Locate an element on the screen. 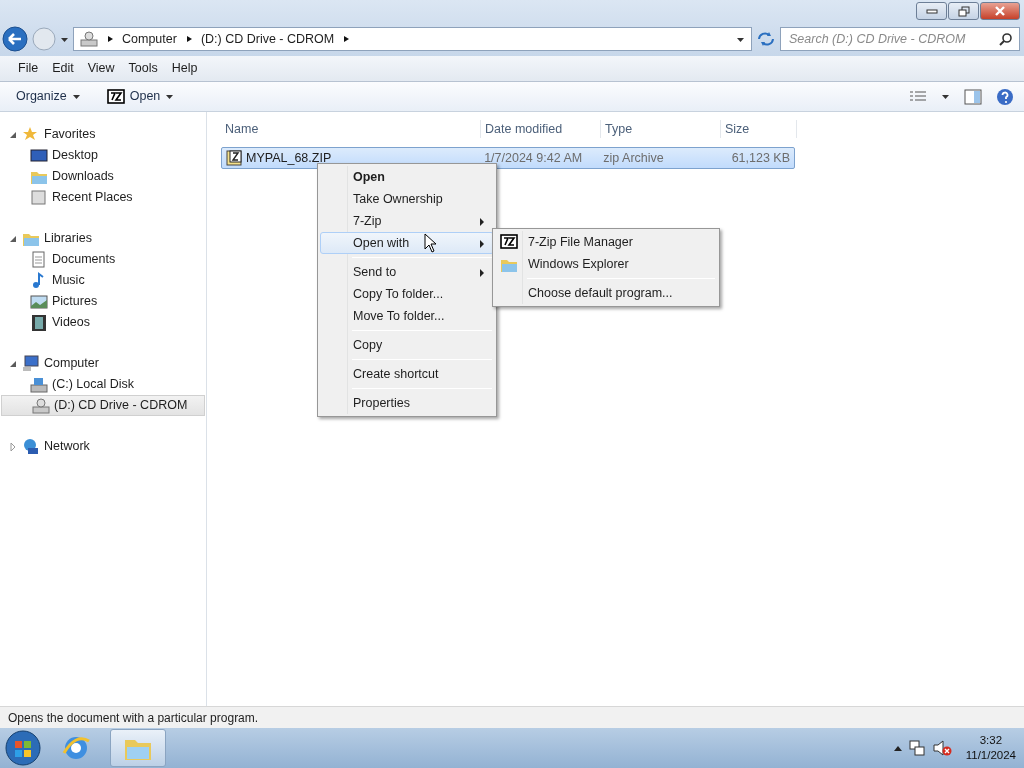 The height and width of the screenshot is (768, 1024). restore-icon is located at coordinates (963, 11).